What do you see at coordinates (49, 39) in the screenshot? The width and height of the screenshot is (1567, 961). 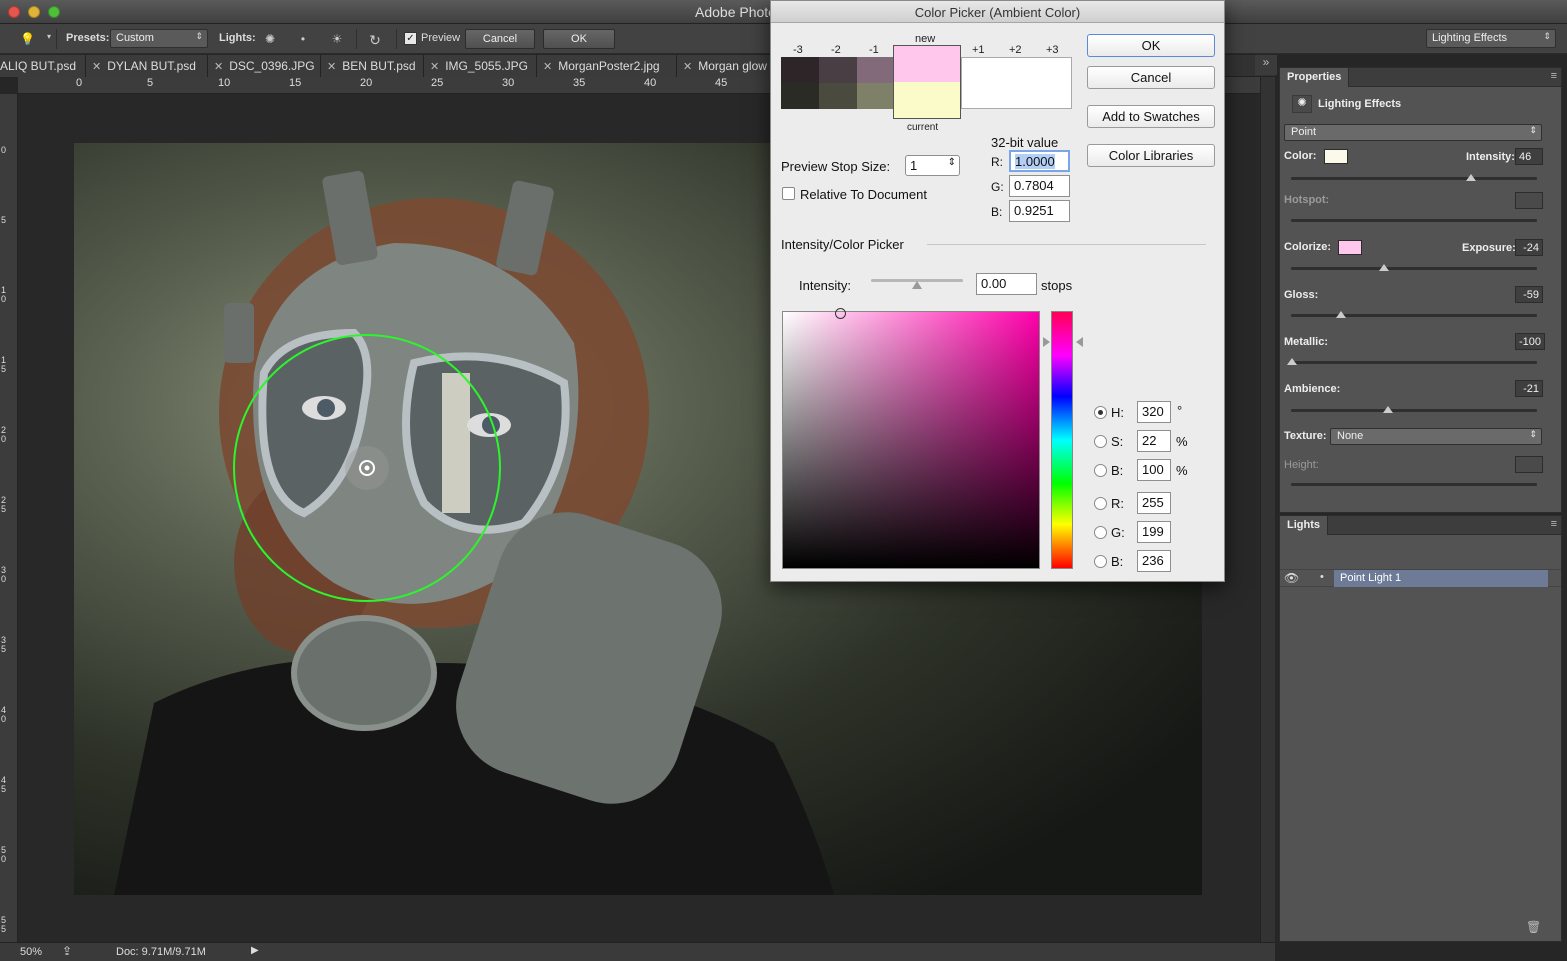 I see `tool-preset-dropdown-icon: ▾` at bounding box center [49, 39].